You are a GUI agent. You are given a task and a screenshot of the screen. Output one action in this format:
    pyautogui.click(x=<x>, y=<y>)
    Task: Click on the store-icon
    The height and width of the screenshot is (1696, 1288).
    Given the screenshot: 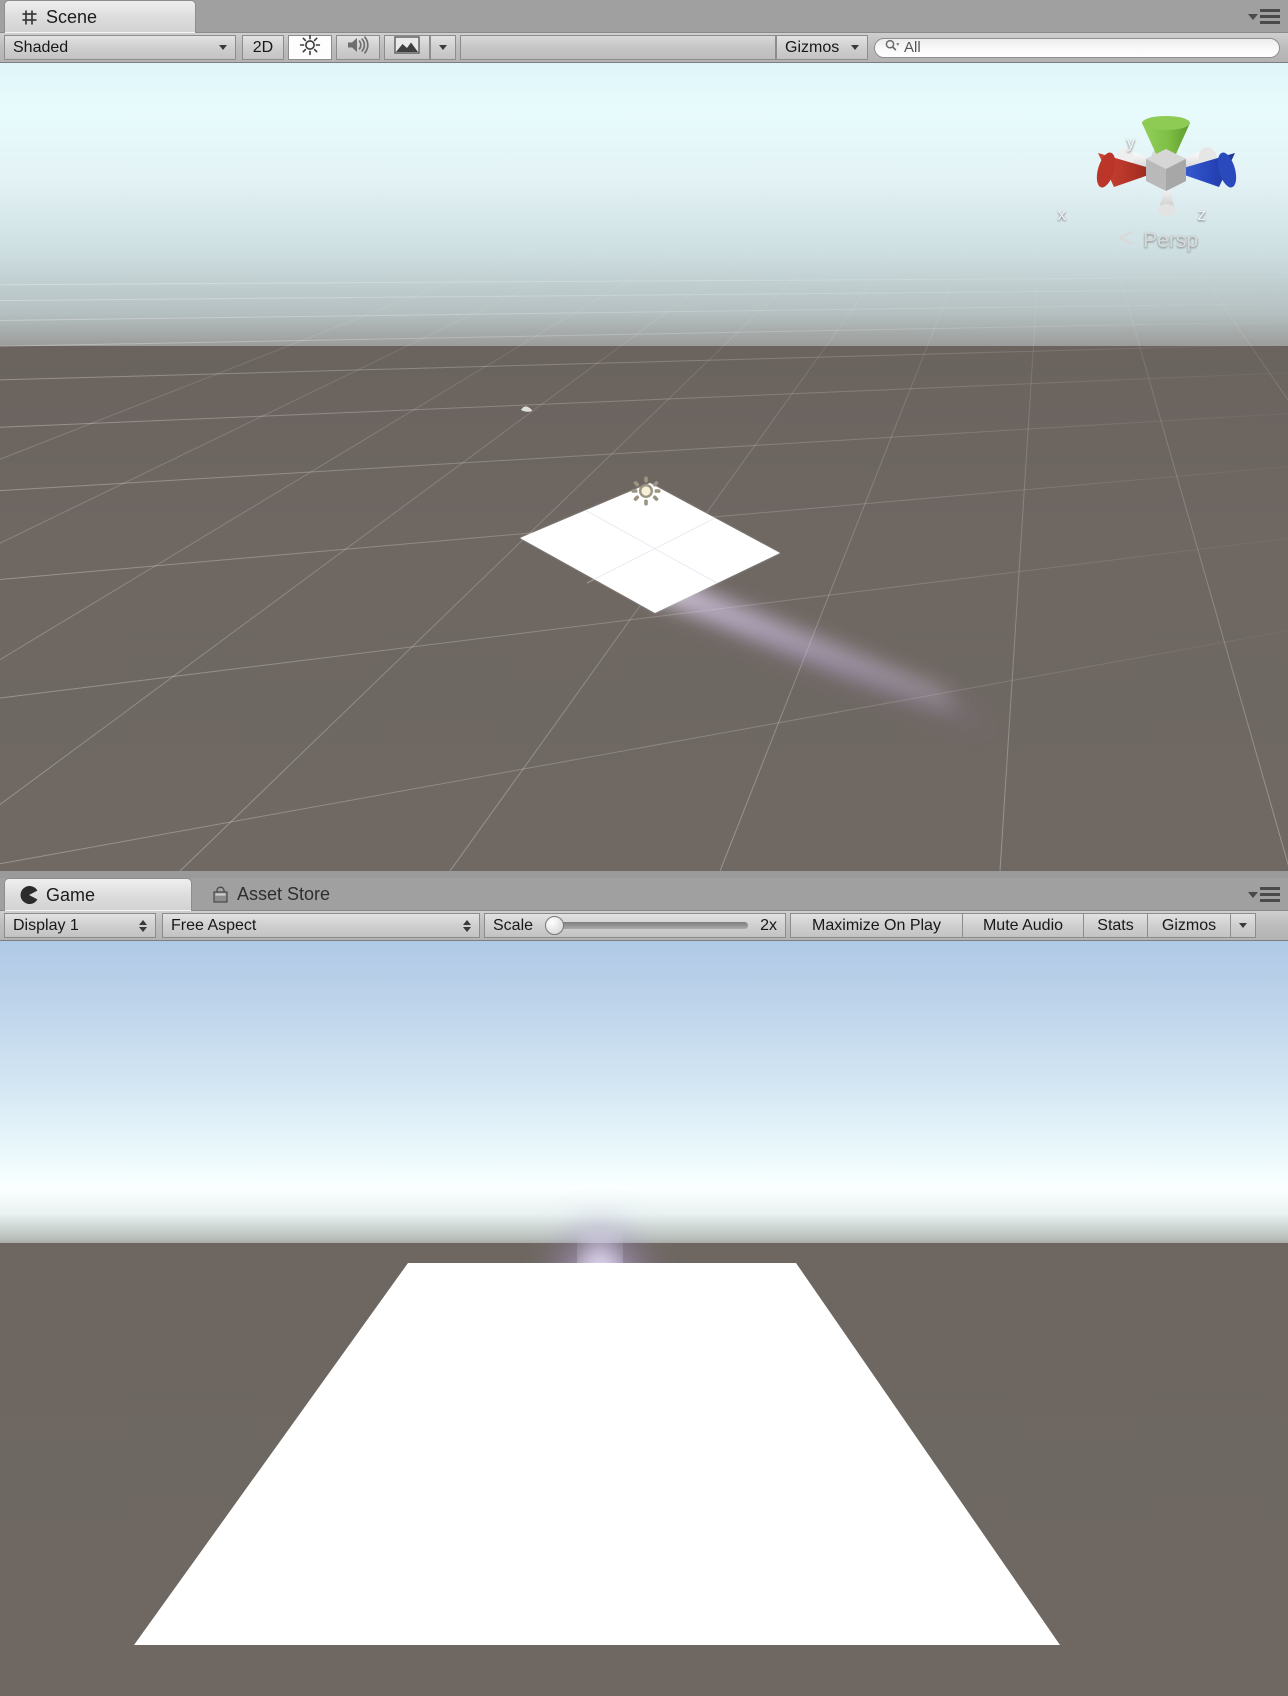 What is the action you would take?
    pyautogui.click(x=220, y=895)
    